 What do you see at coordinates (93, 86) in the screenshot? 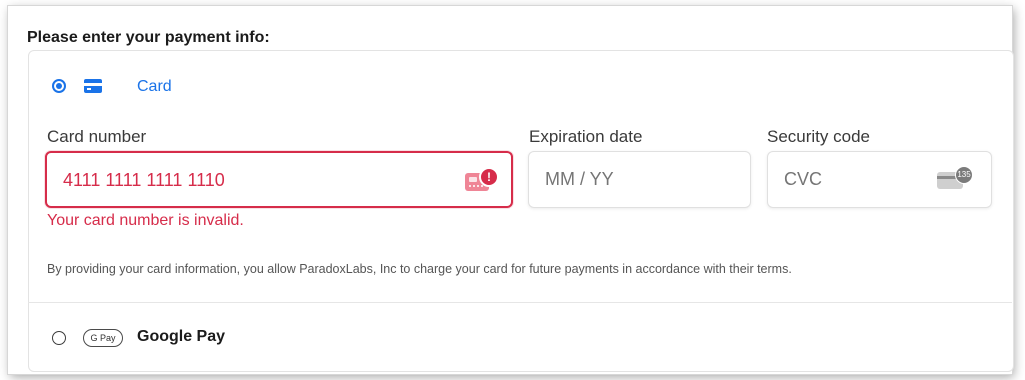
I see `card-icon` at bounding box center [93, 86].